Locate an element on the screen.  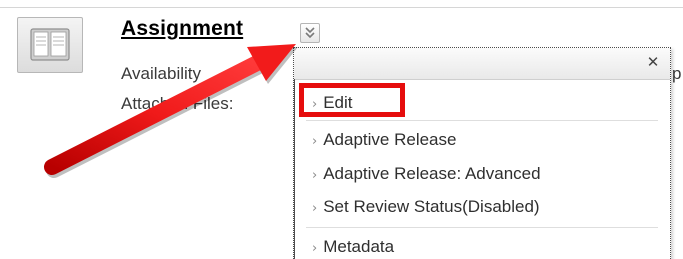
availability-label: Availability is located at coordinates (161, 73).